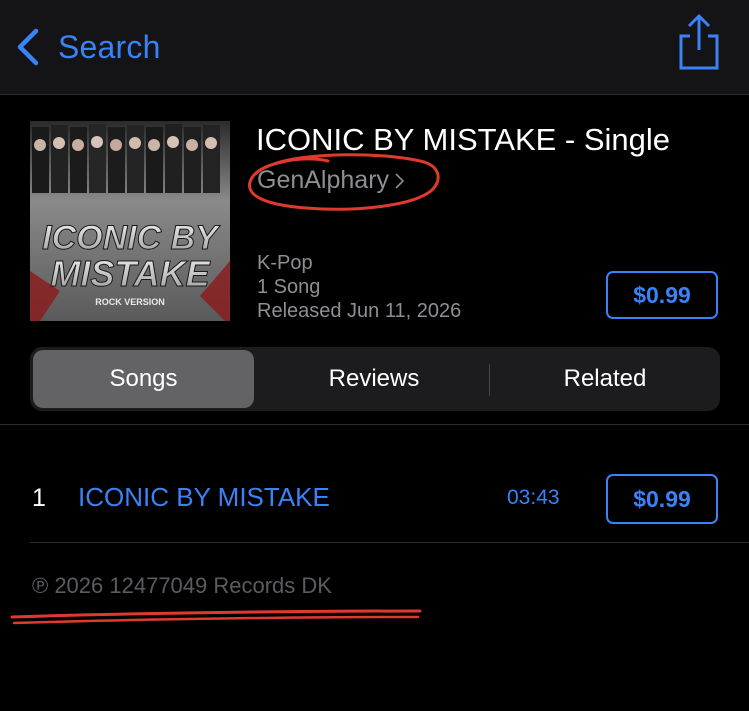 Image resolution: width=749 pixels, height=711 pixels. Describe the element at coordinates (204, 497) in the screenshot. I see `track-title: ICONIC BY MISTAKE` at that location.